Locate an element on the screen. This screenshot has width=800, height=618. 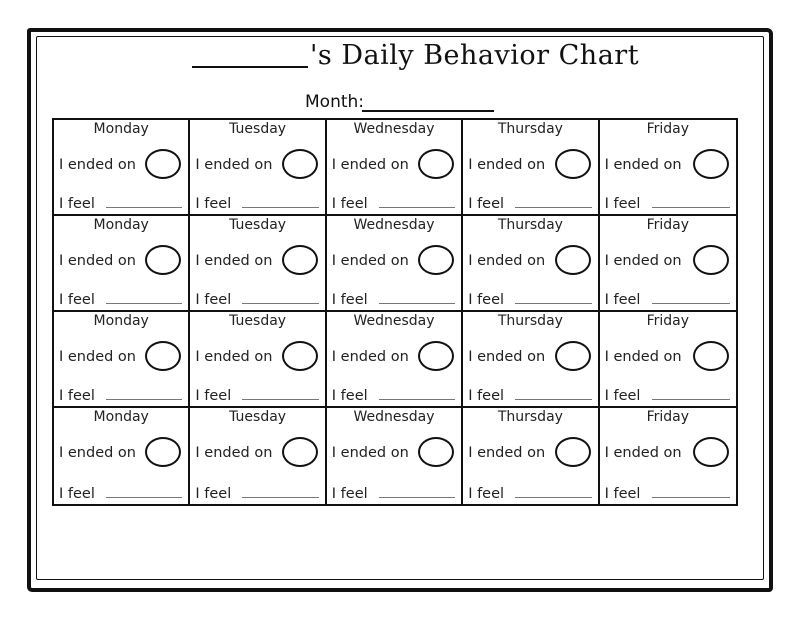
title-text: 's Daily Behavior Chart is located at coordinates (475, 55).